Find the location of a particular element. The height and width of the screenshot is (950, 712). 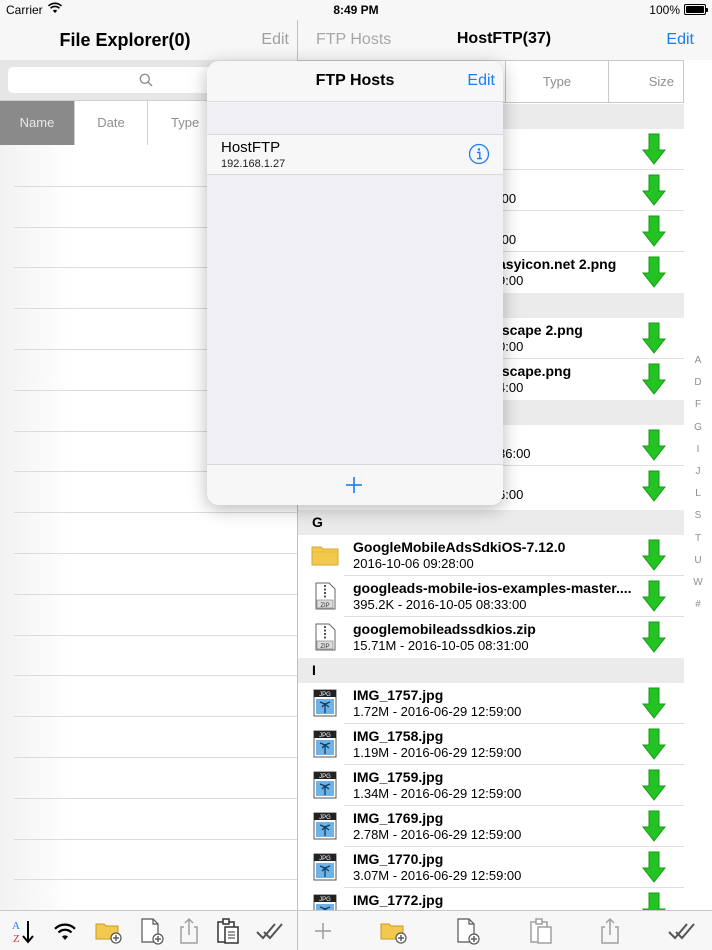

right-nav-bar: FTP Hosts HostFTP(37) Edit is located at coordinates (505, 40).